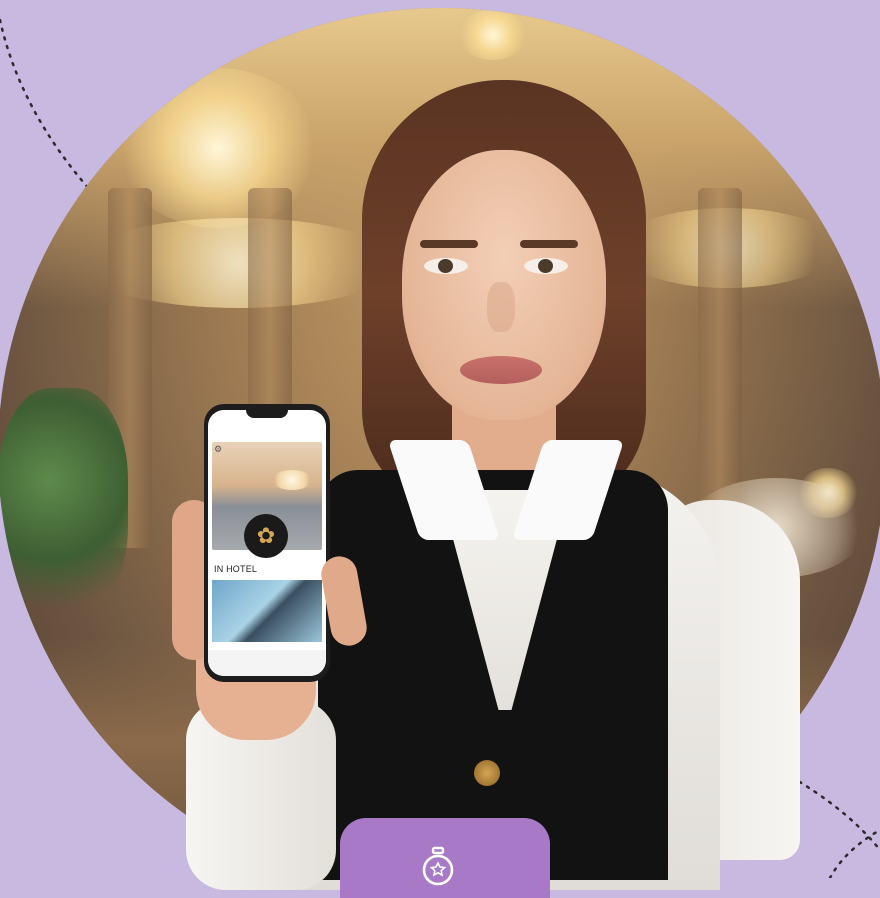 The width and height of the screenshot is (880, 898). What do you see at coordinates (267, 663) in the screenshot?
I see `screen-bottom-bar` at bounding box center [267, 663].